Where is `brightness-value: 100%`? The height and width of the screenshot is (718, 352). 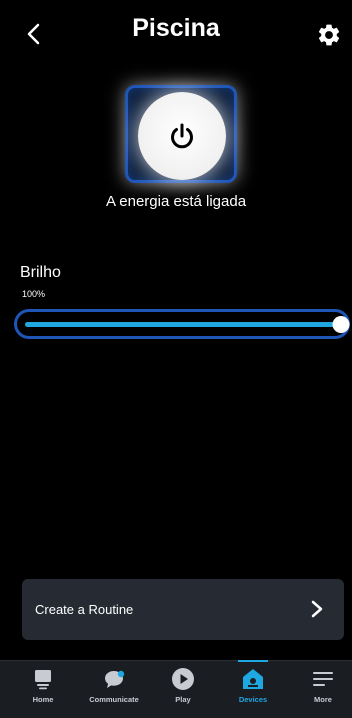 brightness-value: 100% is located at coordinates (34, 294).